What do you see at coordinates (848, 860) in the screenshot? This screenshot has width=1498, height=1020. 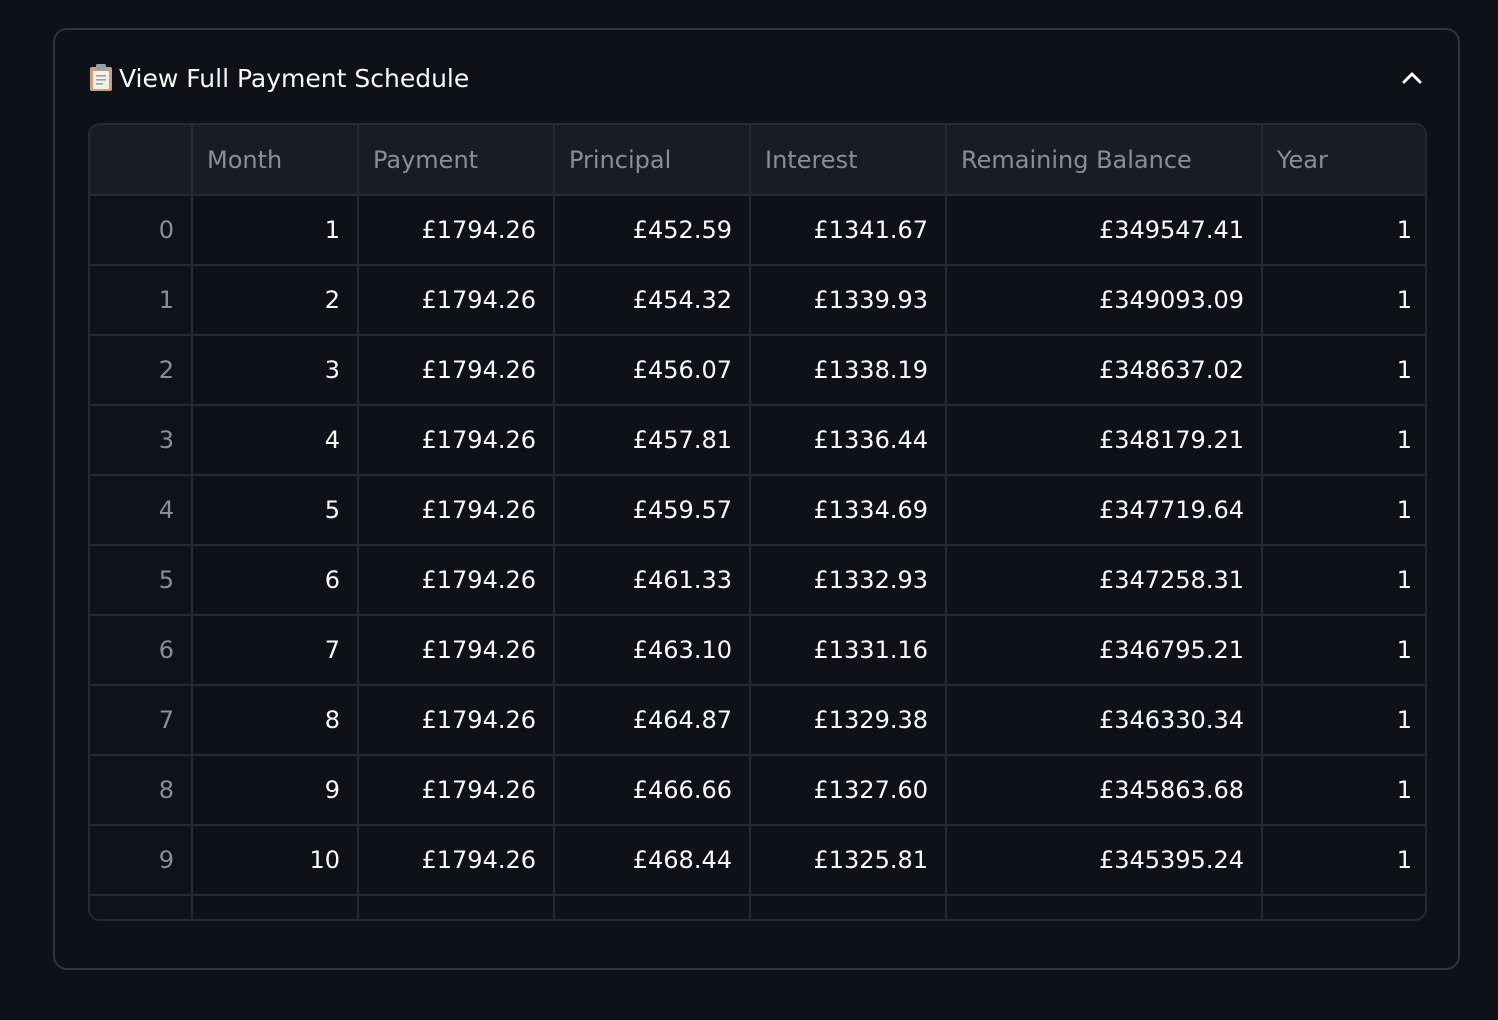 I see `cell-interest: £1325.81` at bounding box center [848, 860].